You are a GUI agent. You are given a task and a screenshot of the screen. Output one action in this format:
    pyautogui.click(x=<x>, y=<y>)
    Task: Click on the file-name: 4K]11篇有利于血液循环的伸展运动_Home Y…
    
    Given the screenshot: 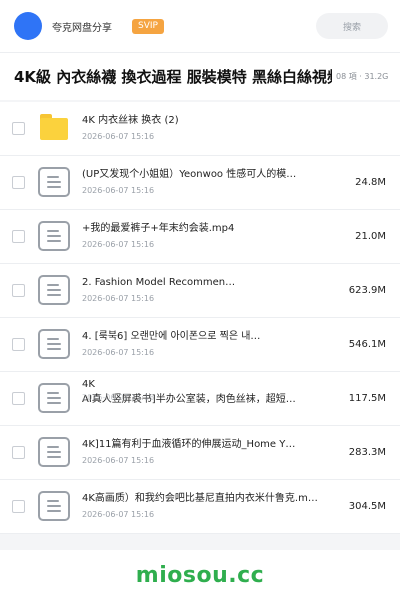 What is the action you would take?
    pyautogui.click(x=189, y=444)
    